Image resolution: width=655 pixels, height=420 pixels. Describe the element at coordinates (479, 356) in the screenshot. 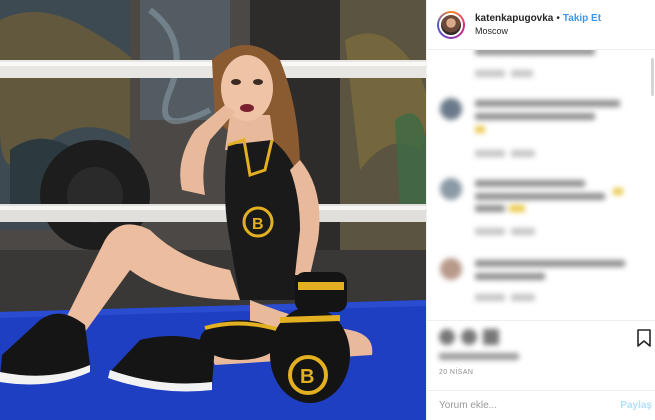

I see `blurred-like-count` at that location.